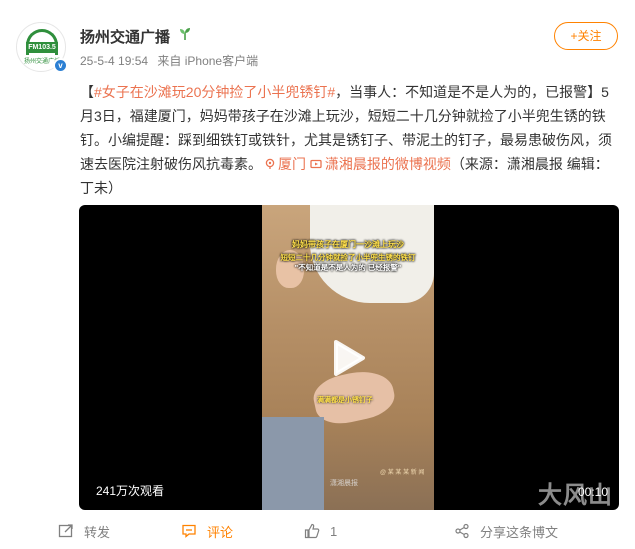 This screenshot has width=635, height=549. I want to click on comment-label: 评论, so click(220, 532).